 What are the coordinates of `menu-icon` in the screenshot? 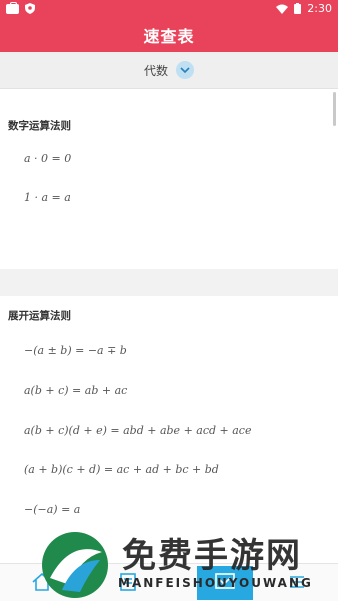 It's located at (297, 582).